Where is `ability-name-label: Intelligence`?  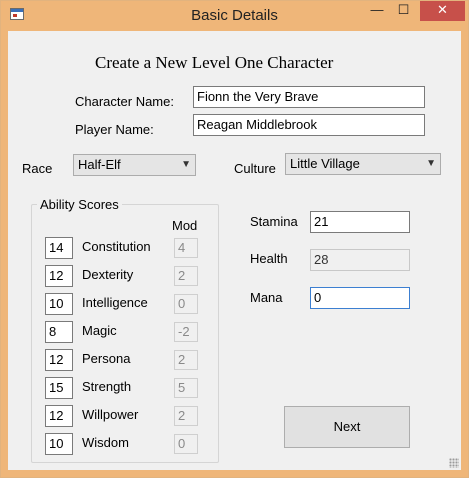 ability-name-label: Intelligence is located at coordinates (115, 302).